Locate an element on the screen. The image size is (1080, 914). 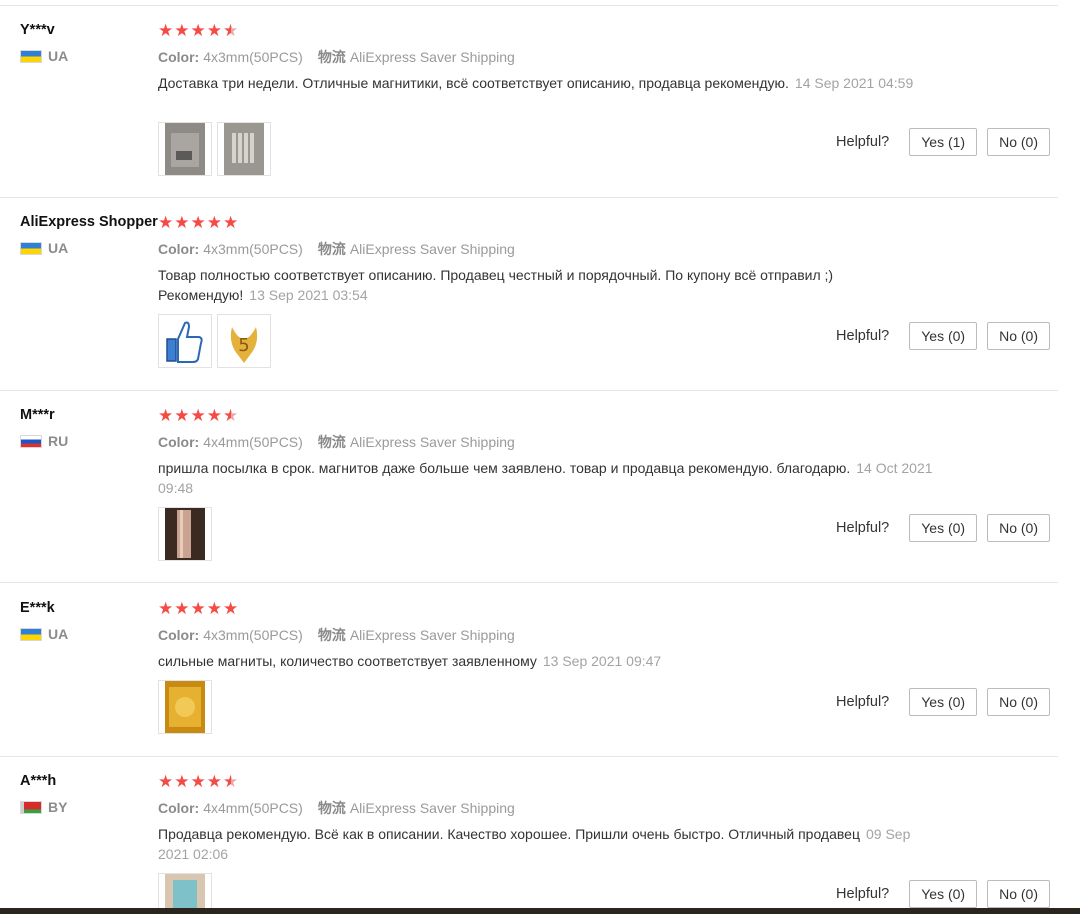
review-date: 14 Sep 2021 04:59 is located at coordinates (854, 83).